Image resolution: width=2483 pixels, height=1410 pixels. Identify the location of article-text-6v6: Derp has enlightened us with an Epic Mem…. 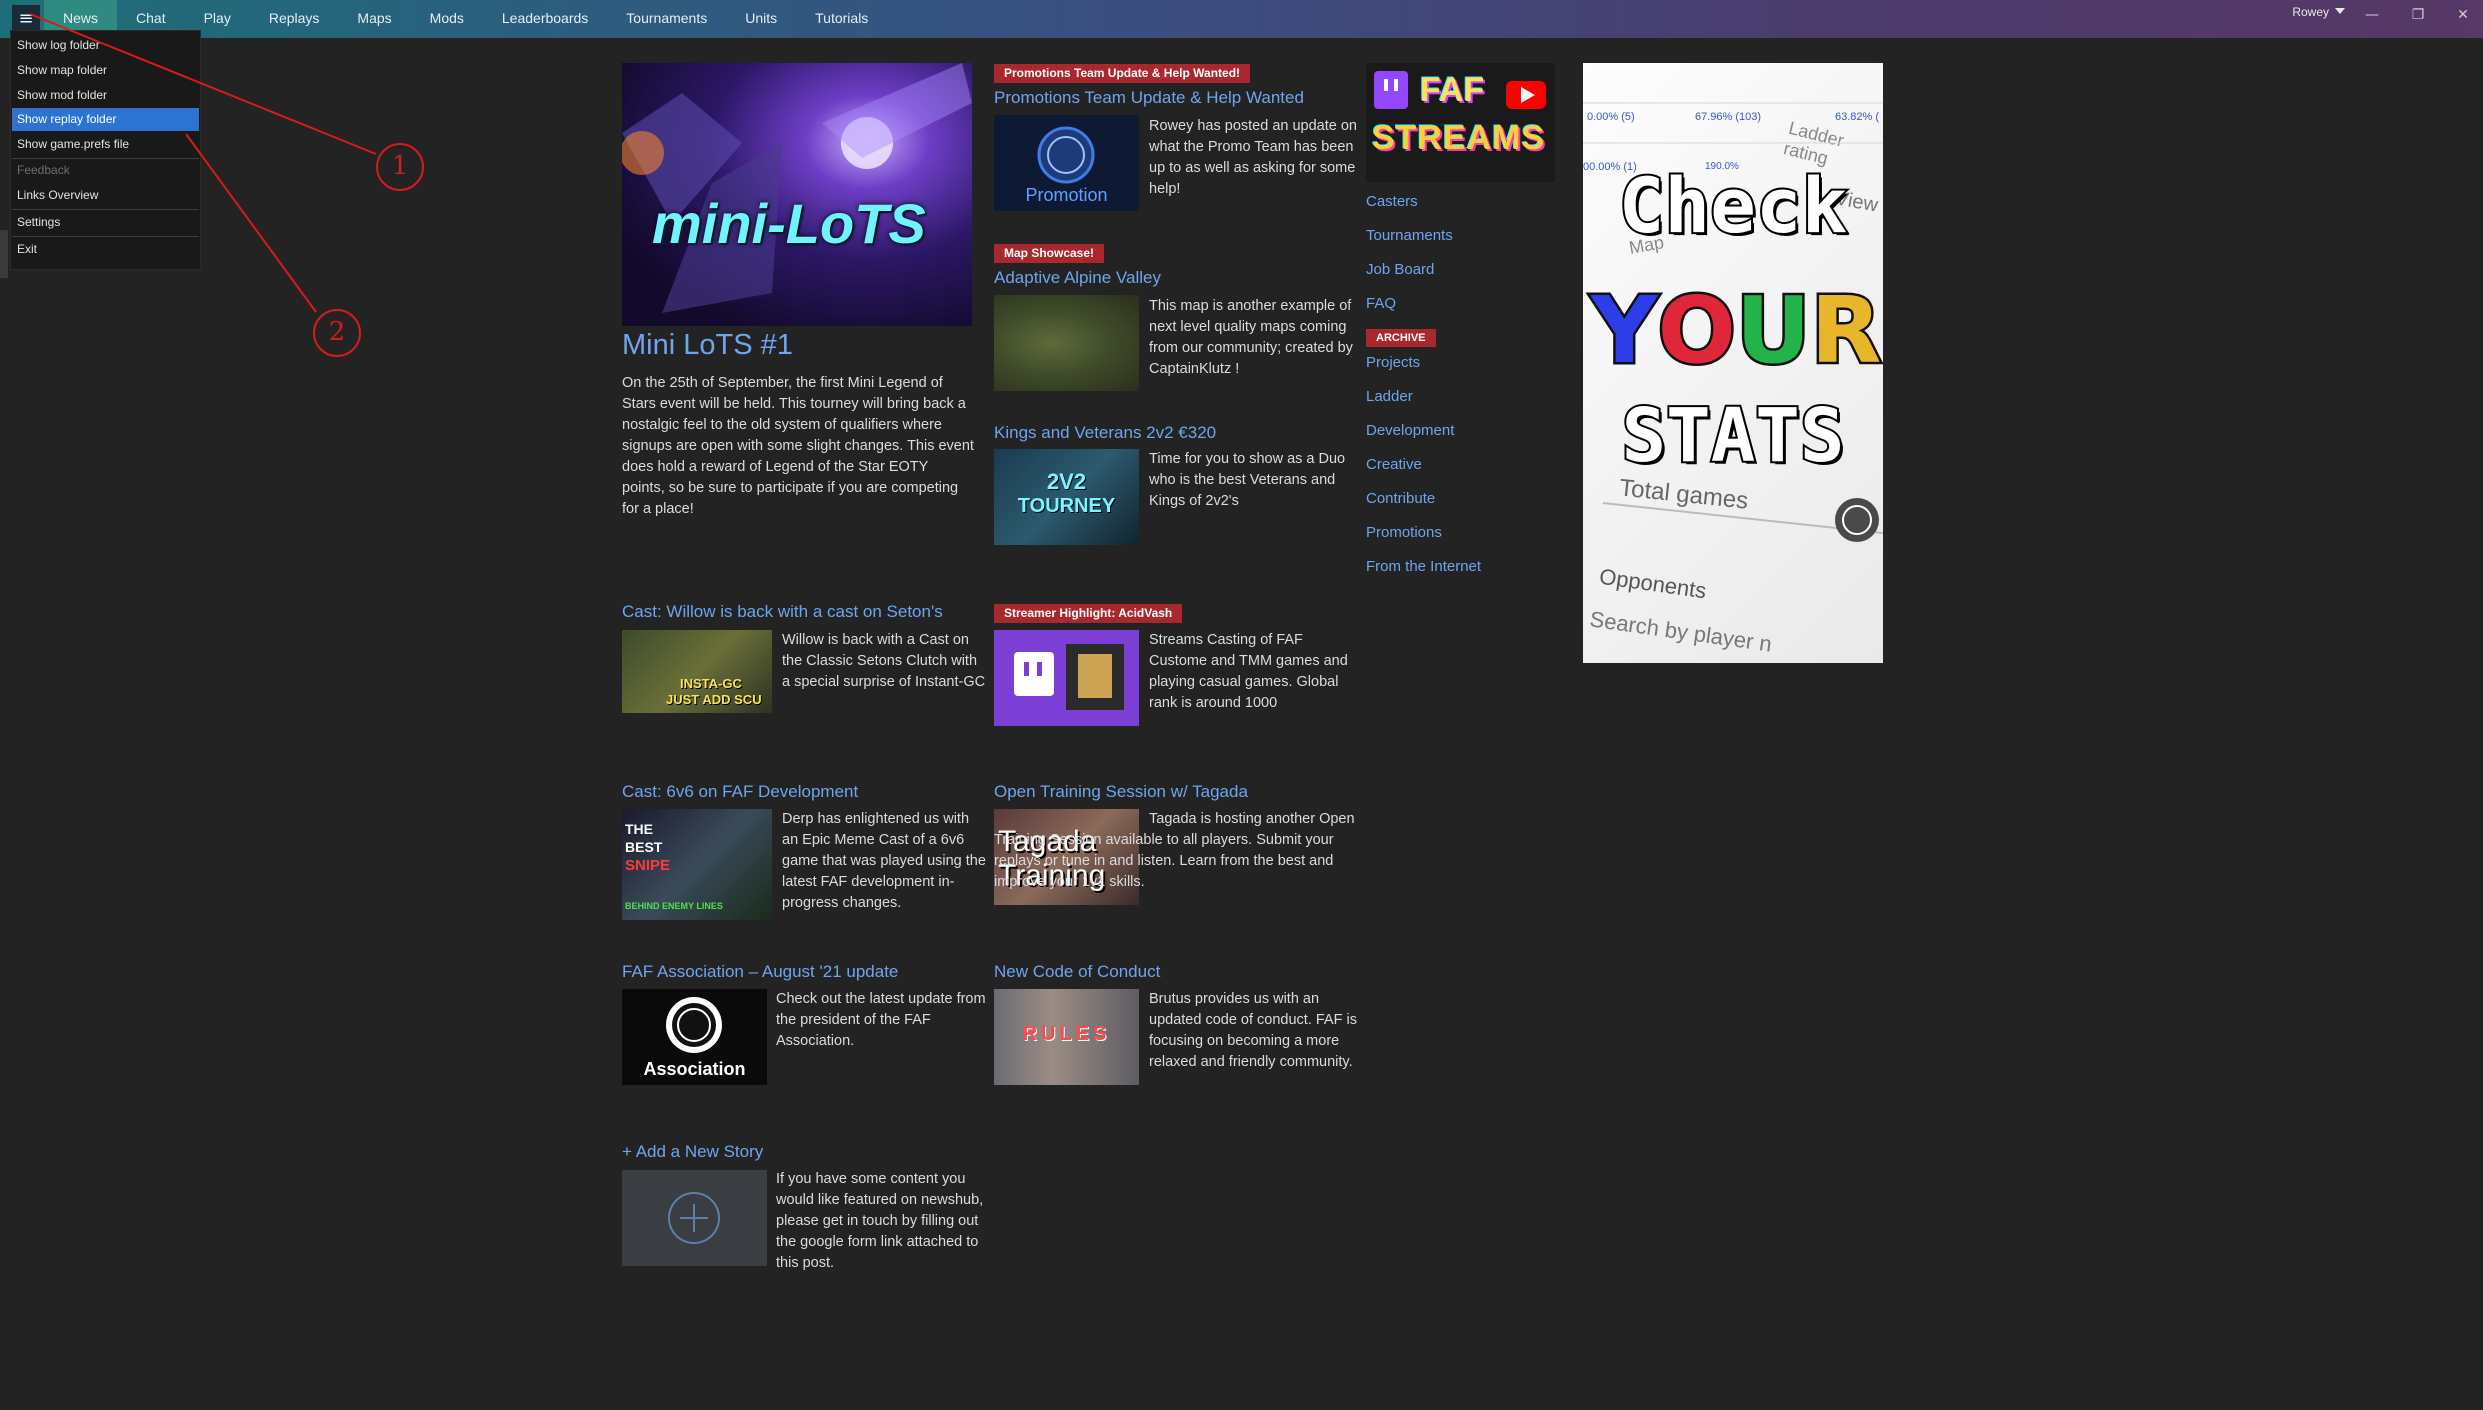
(884, 861).